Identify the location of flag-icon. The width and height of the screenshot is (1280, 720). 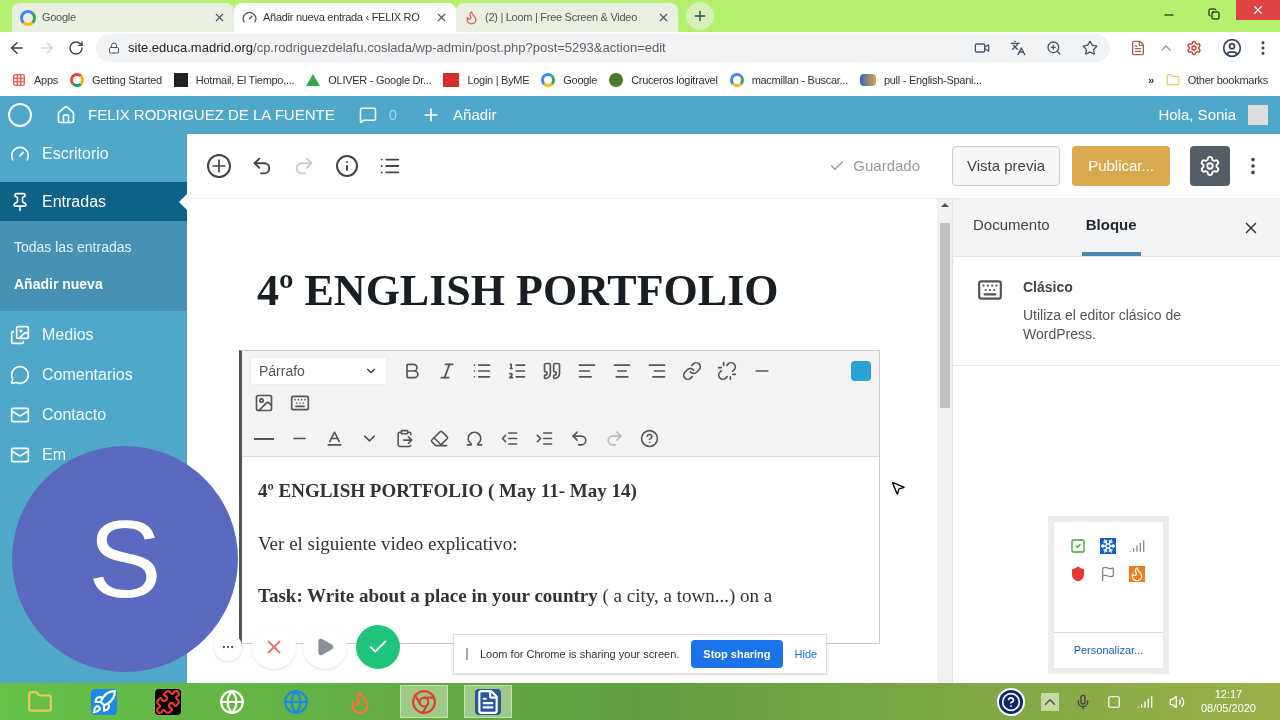
(1107, 574).